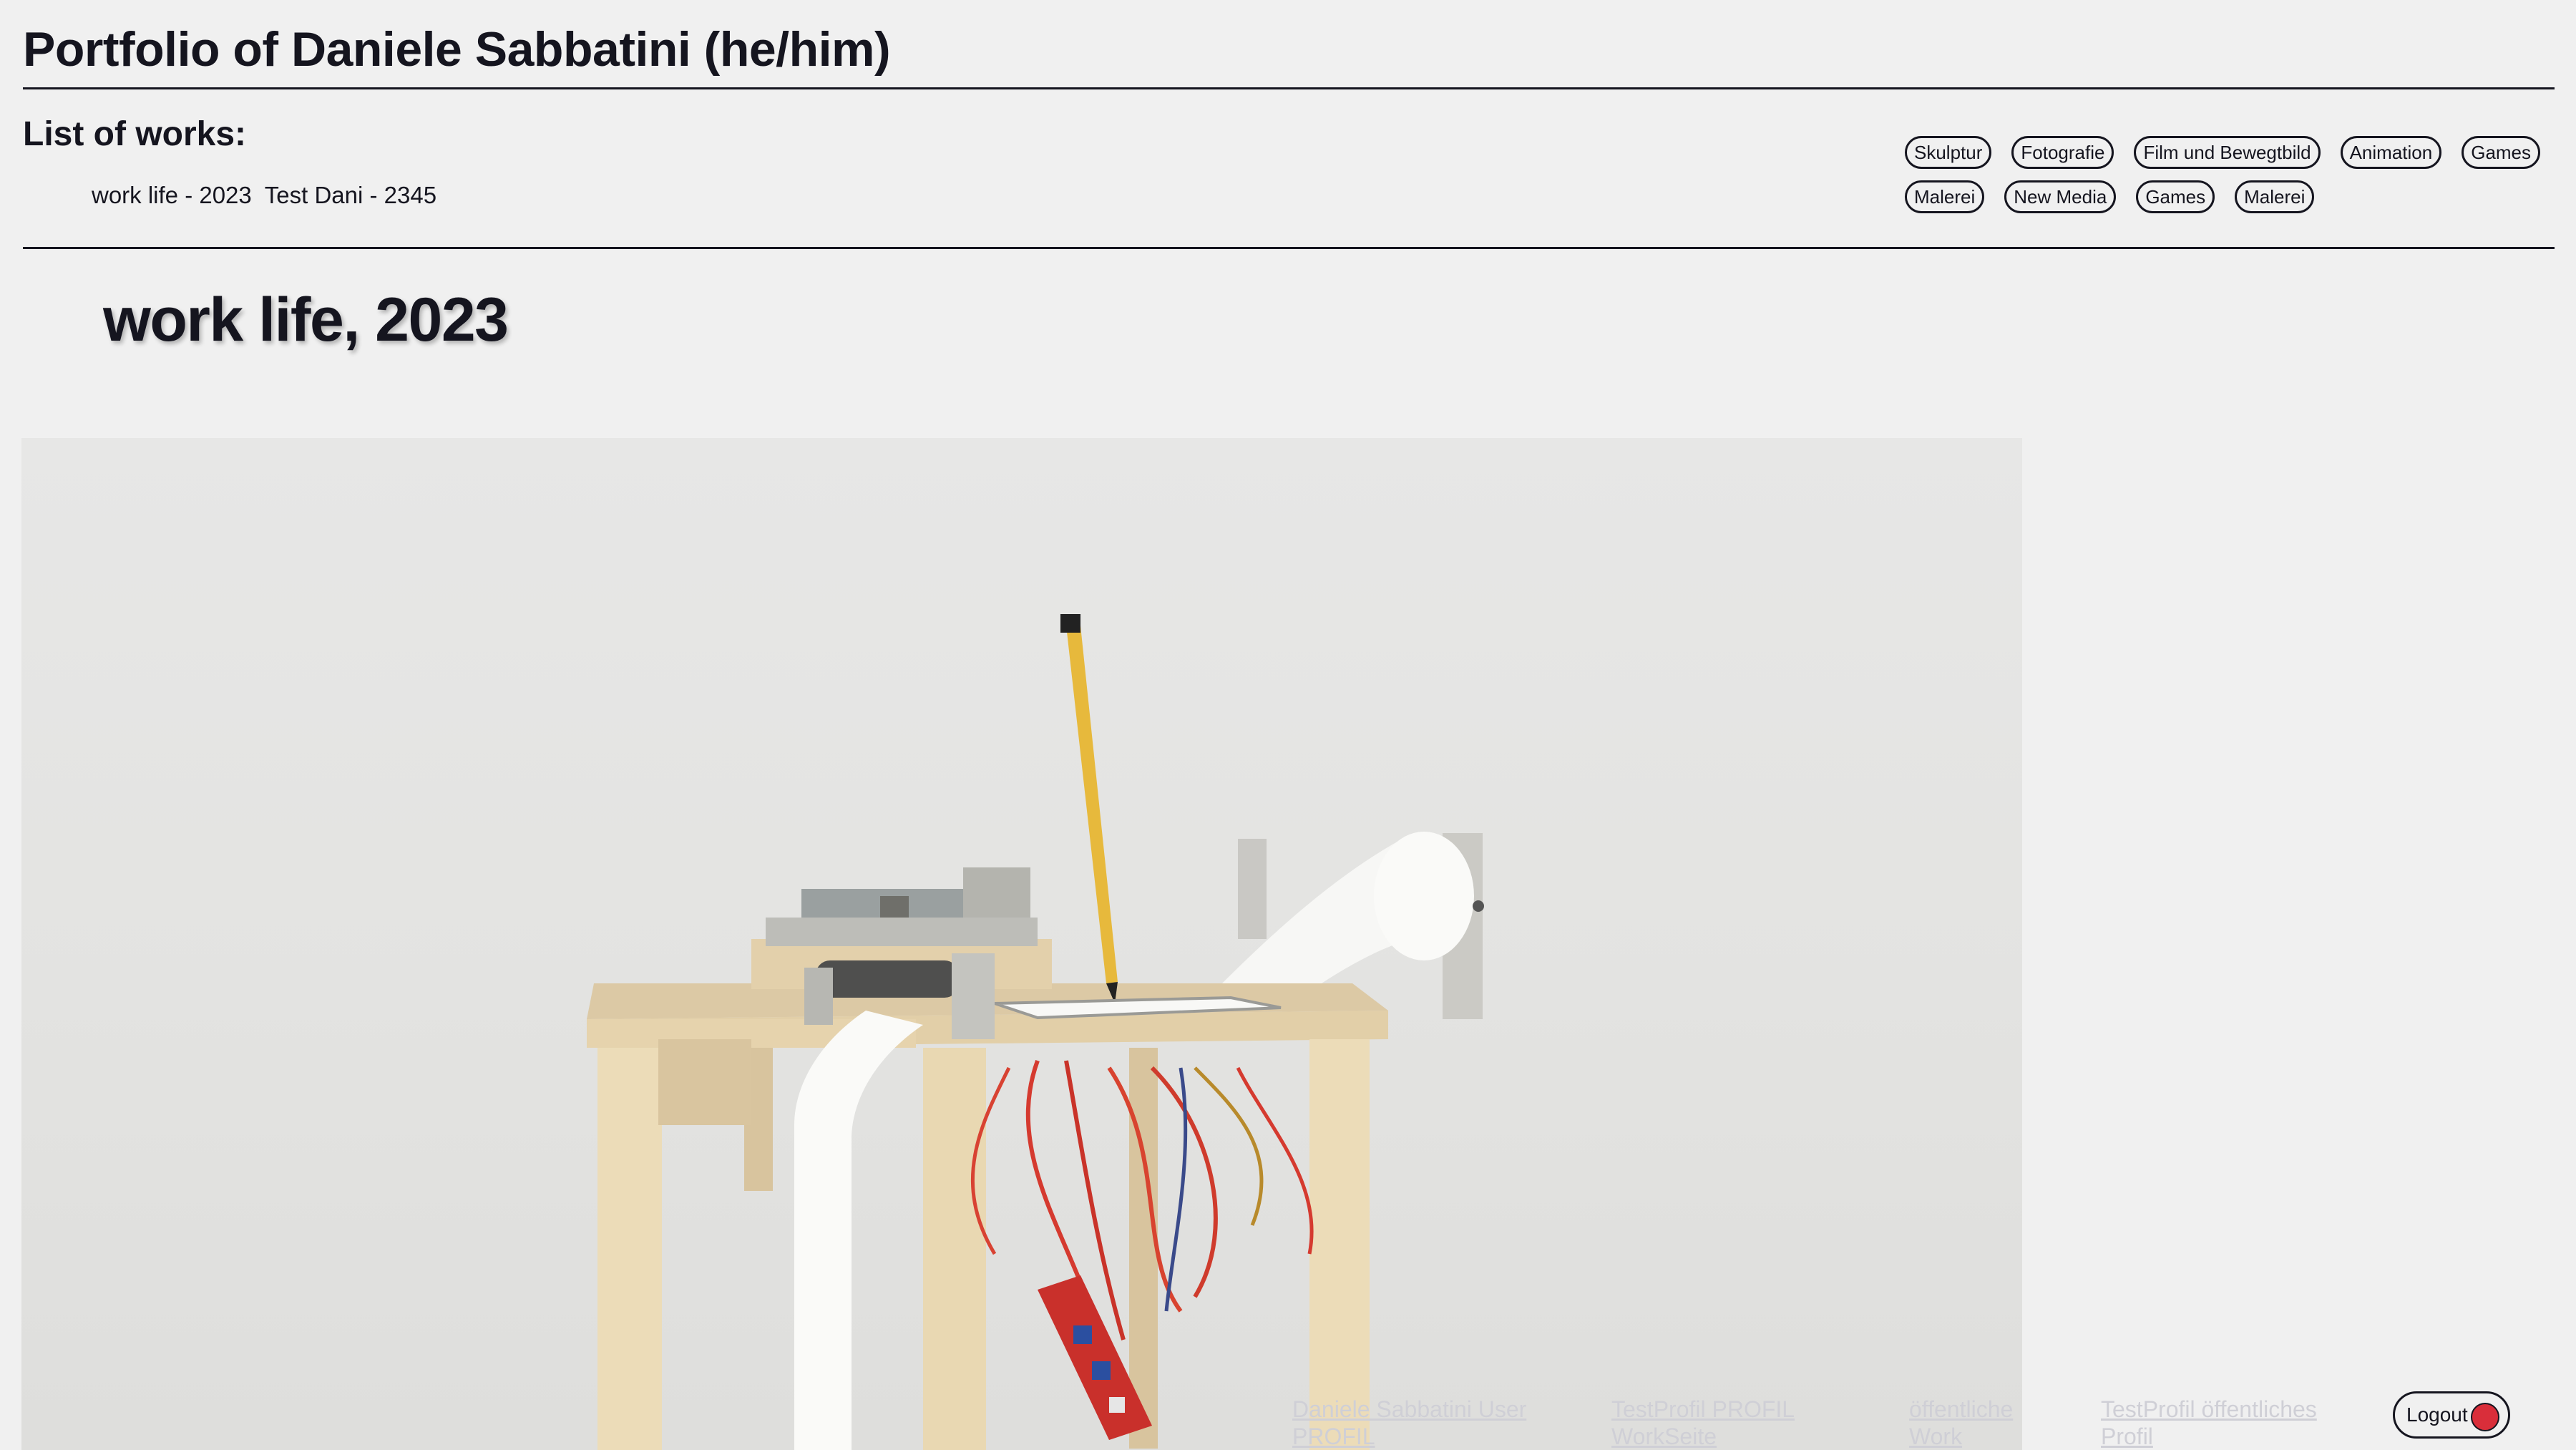  What do you see at coordinates (264, 195) in the screenshot?
I see `works-list: work life - 2023 Test Dani - 2345` at bounding box center [264, 195].